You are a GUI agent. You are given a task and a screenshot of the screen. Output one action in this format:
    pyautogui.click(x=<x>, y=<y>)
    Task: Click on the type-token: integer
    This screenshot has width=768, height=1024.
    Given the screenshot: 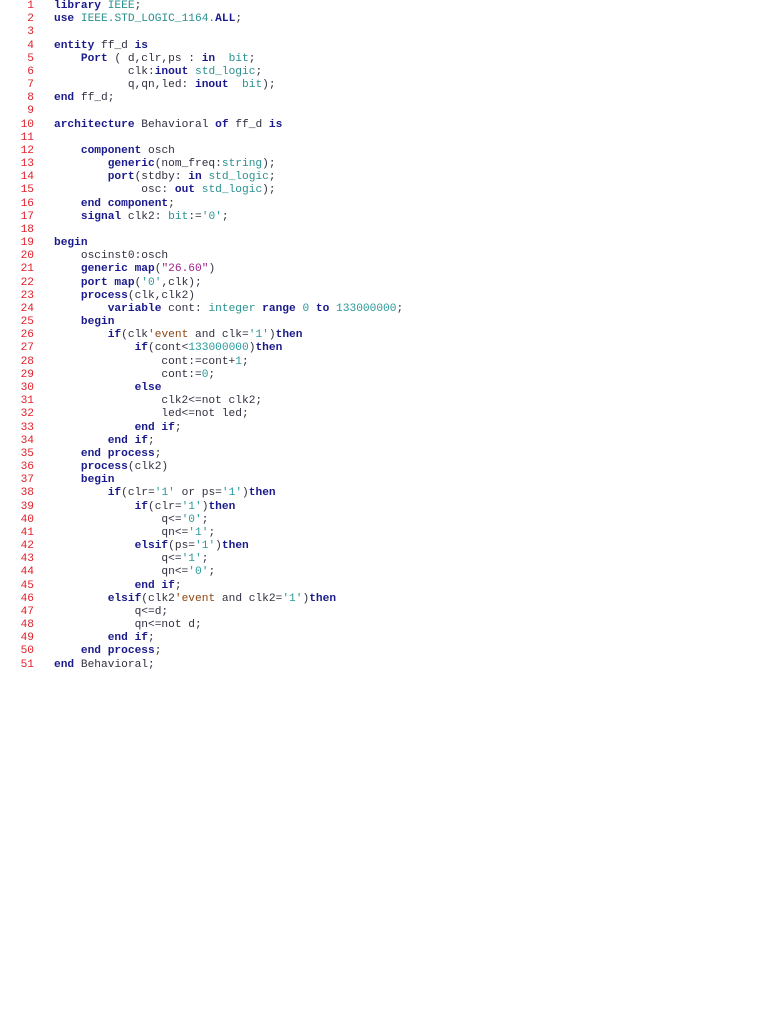 What is the action you would take?
    pyautogui.click(x=232, y=308)
    